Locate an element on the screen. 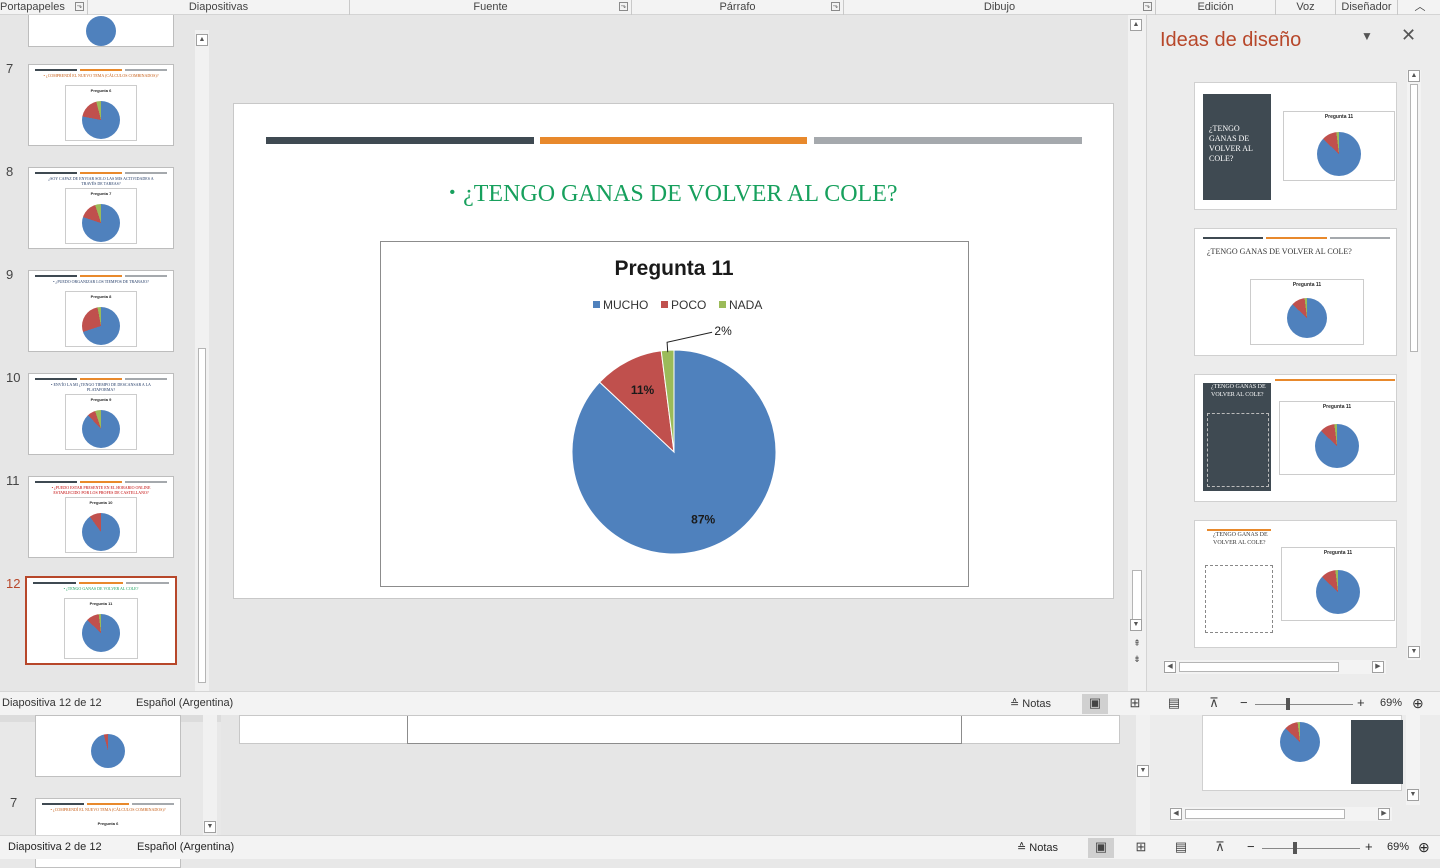 The width and height of the screenshot is (1440, 868). mini-chart: Pregunta 8 is located at coordinates (101, 319).